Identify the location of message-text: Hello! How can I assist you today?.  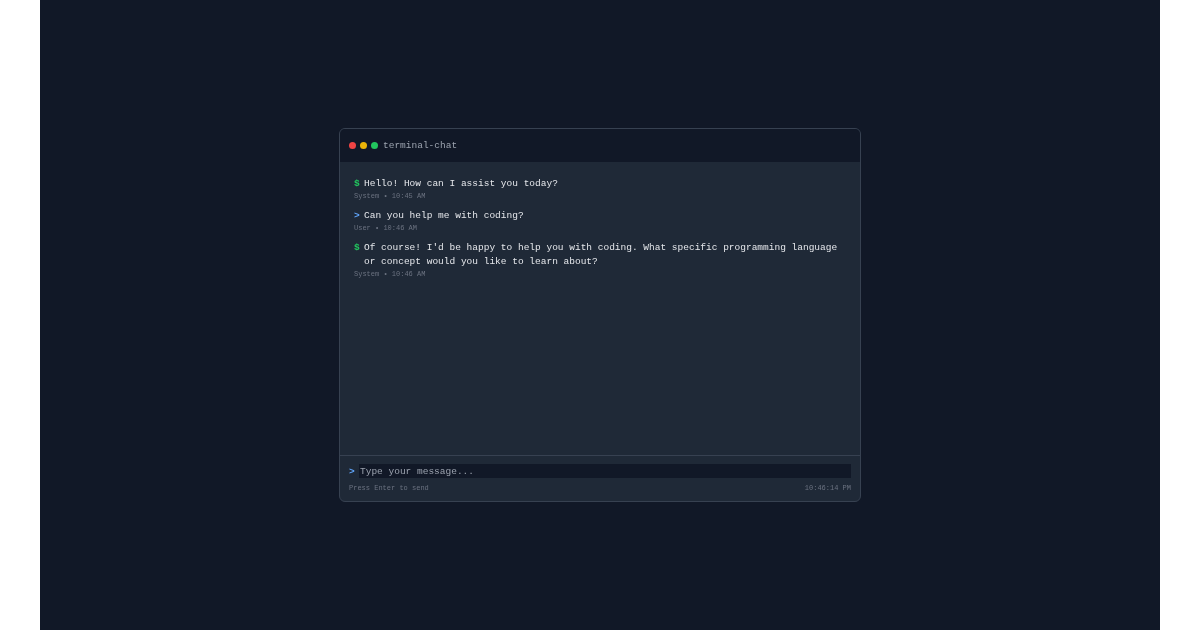
(461, 184).